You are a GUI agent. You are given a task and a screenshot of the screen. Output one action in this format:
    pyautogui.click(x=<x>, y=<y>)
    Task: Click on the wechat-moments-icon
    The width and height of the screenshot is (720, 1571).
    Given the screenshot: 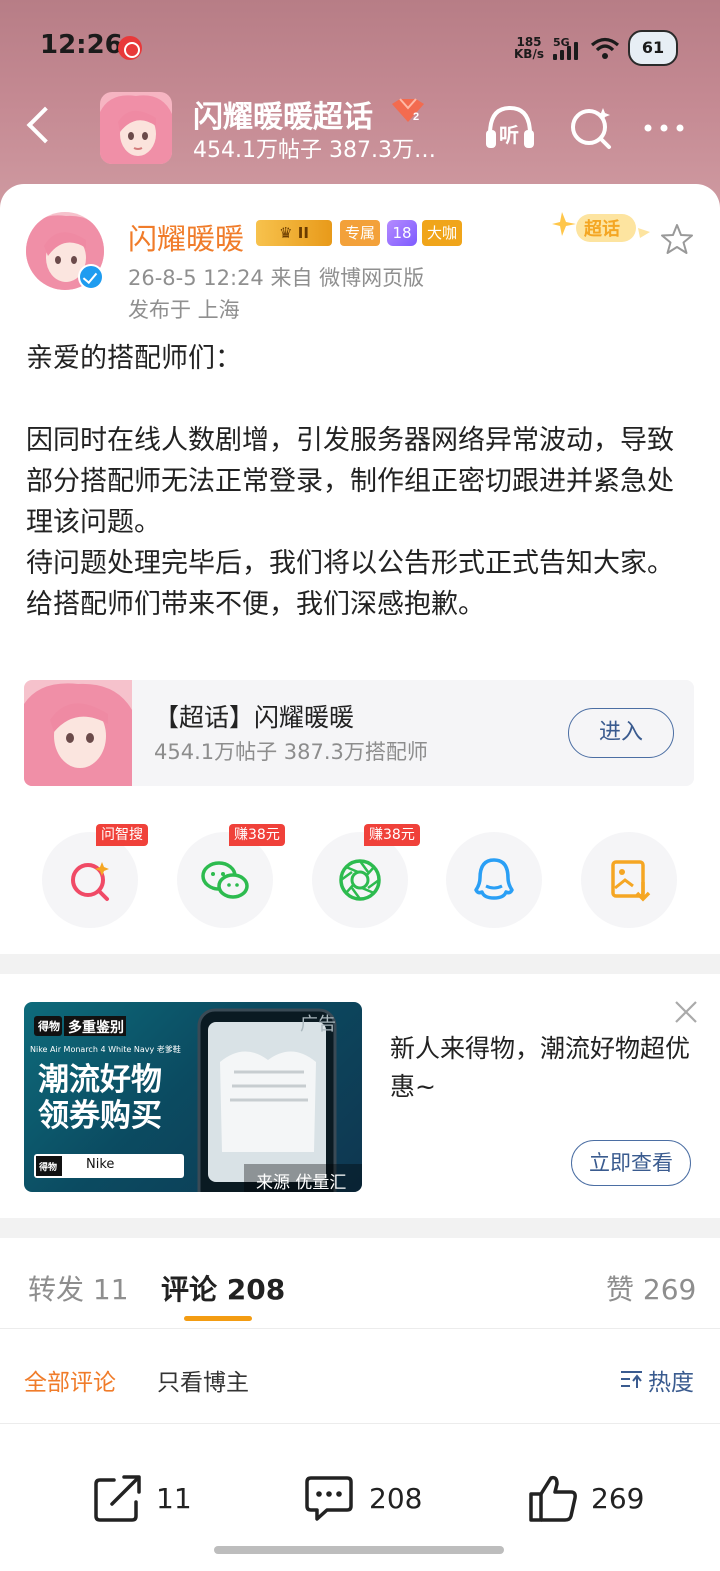 What is the action you would take?
    pyautogui.click(x=360, y=880)
    